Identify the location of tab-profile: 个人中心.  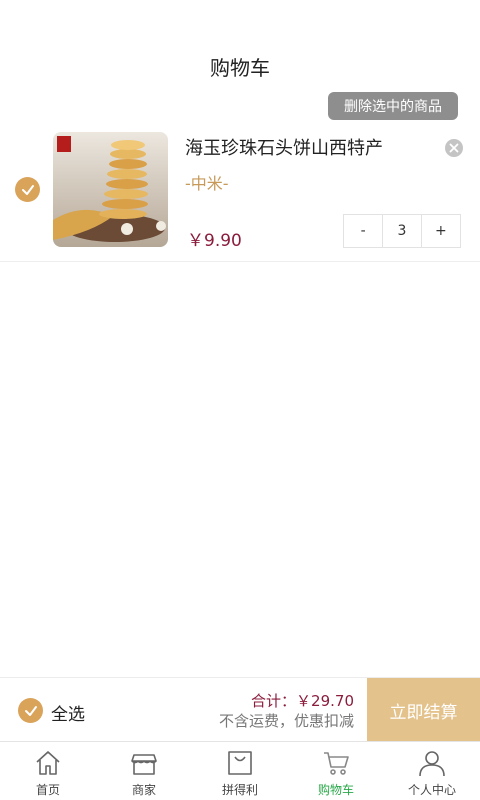
(432, 771).